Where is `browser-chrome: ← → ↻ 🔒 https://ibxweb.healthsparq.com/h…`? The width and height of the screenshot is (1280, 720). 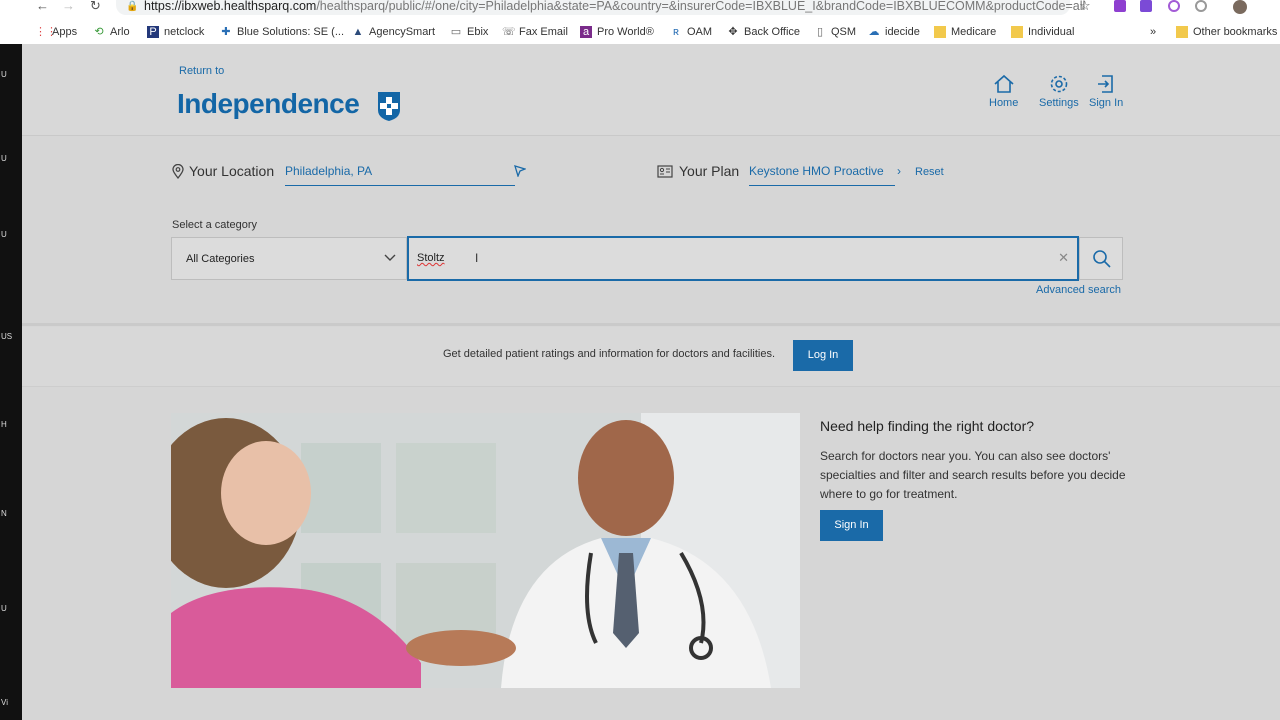 browser-chrome: ← → ↻ 🔒 https://ibxweb.healthsparq.com/h… is located at coordinates (640, 22).